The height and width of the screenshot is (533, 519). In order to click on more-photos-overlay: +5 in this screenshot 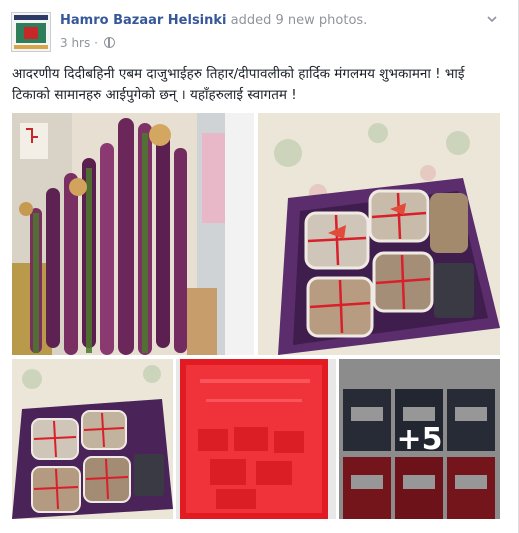, I will do `click(419, 439)`.